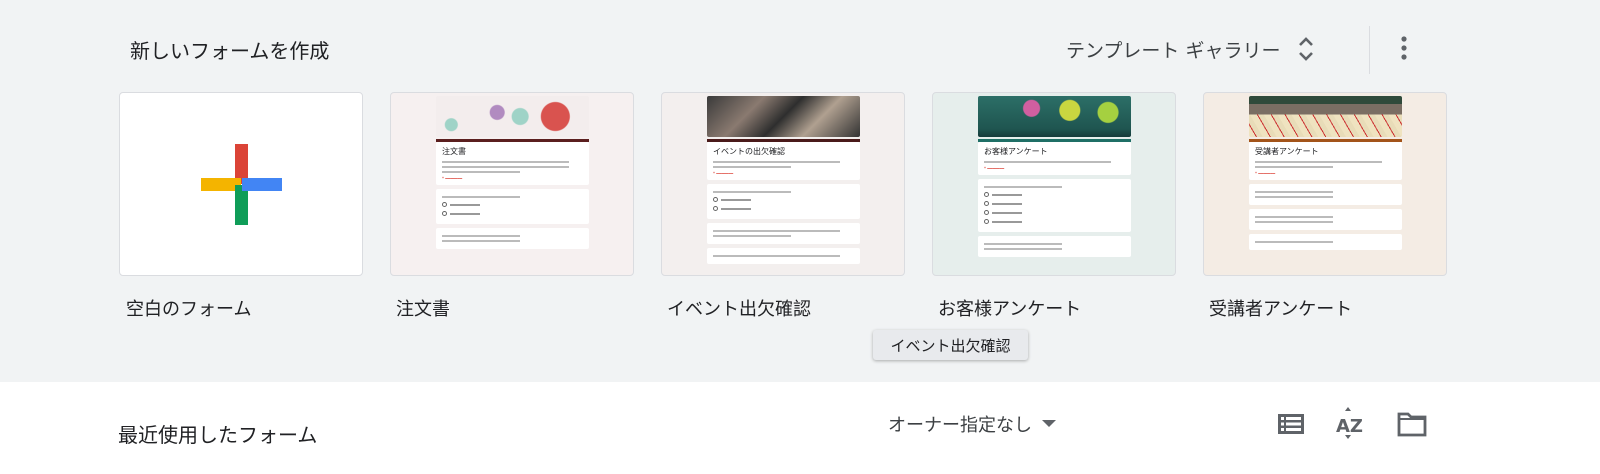  What do you see at coordinates (454, 151) in the screenshot?
I see `form-title: 注文書` at bounding box center [454, 151].